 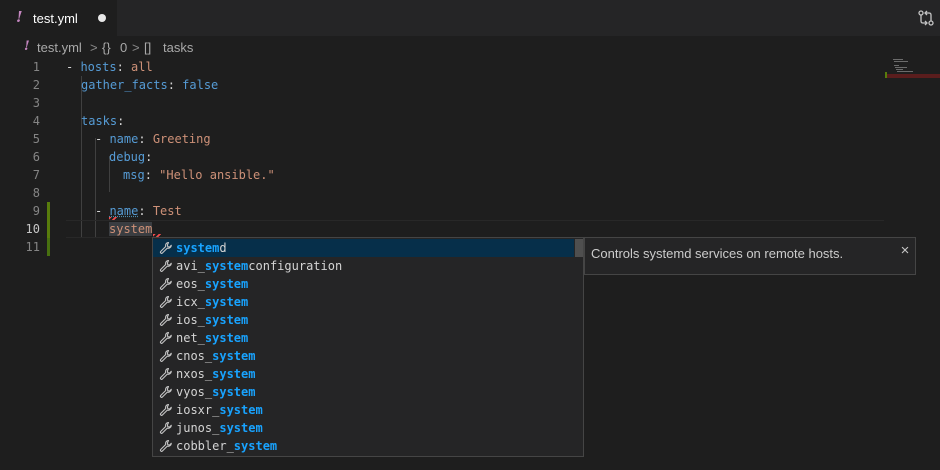 I want to click on suggestion-item: nxos_system, so click(x=363, y=374).